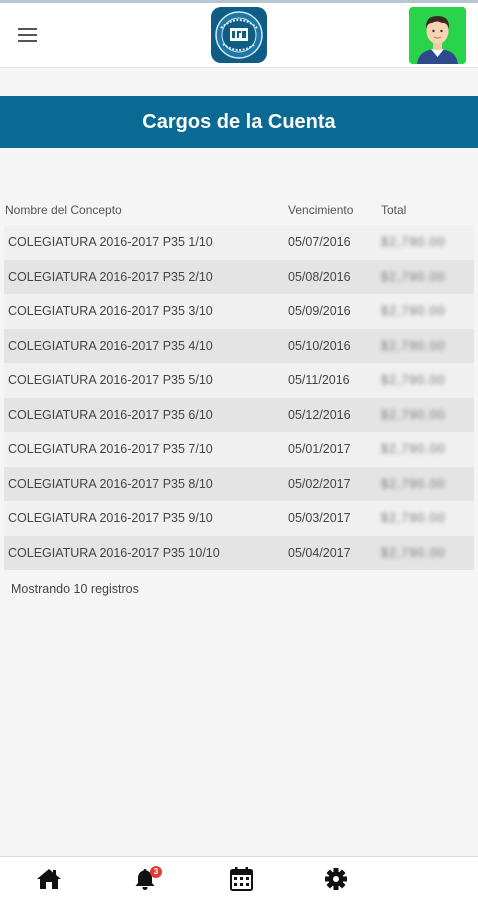 The height and width of the screenshot is (900, 478). I want to click on cell-concept: COLEGIATURA 2016-2017 P35 9/10, so click(110, 518).